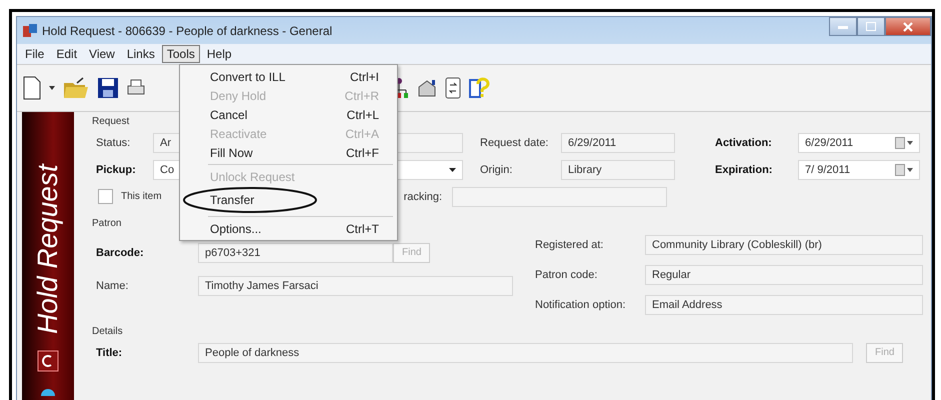 Image resolution: width=941 pixels, height=400 pixels. What do you see at coordinates (52, 88) in the screenshot?
I see `dropdown-caret-icon` at bounding box center [52, 88].